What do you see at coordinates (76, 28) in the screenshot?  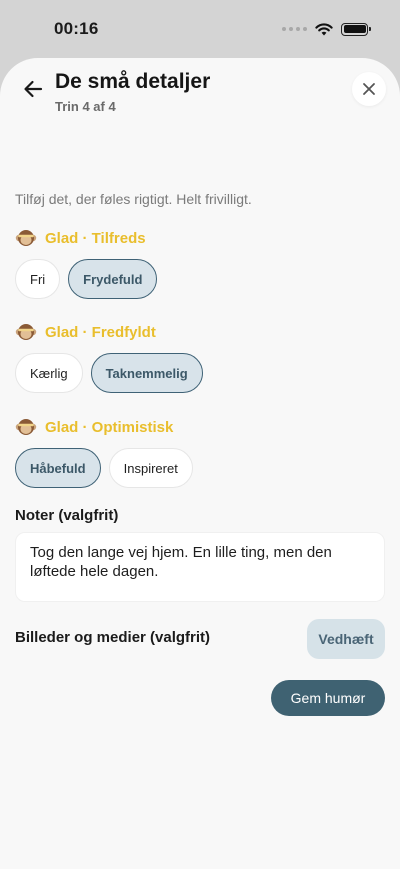 I see `status-time: 00:16` at bounding box center [76, 28].